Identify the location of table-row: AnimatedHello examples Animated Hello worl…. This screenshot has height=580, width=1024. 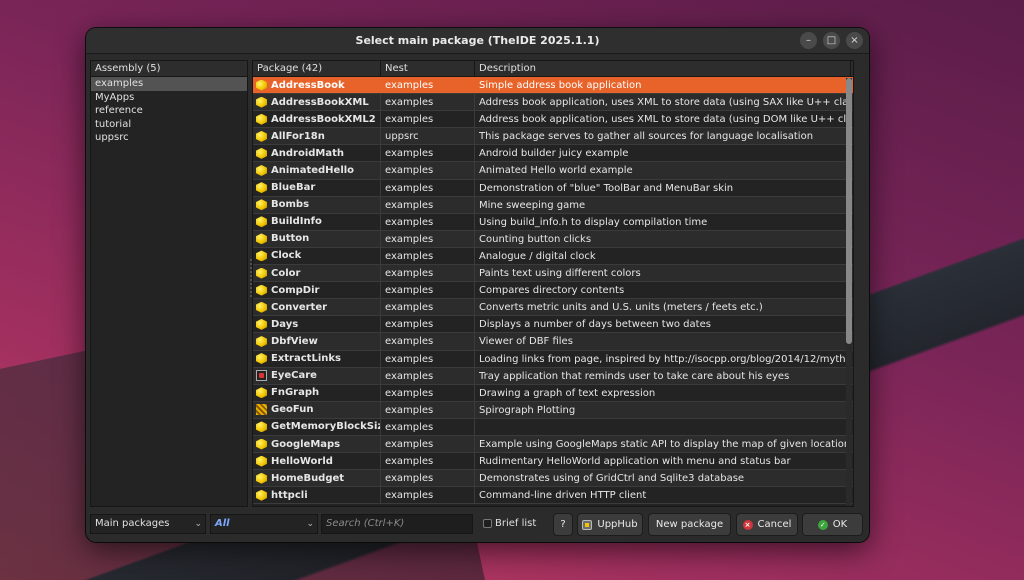
(553, 171).